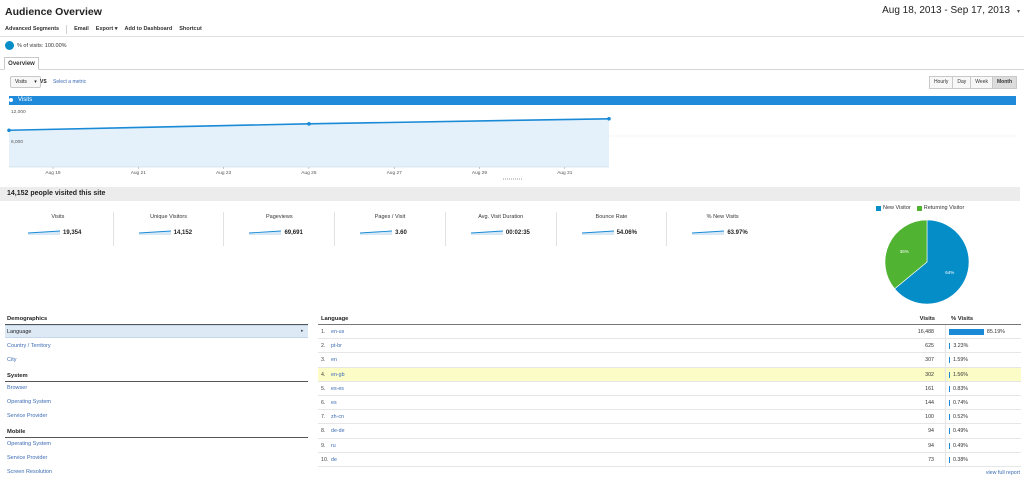 This screenshot has width=1024, height=489. I want to click on select-metric-link: Select a metric, so click(69, 82).